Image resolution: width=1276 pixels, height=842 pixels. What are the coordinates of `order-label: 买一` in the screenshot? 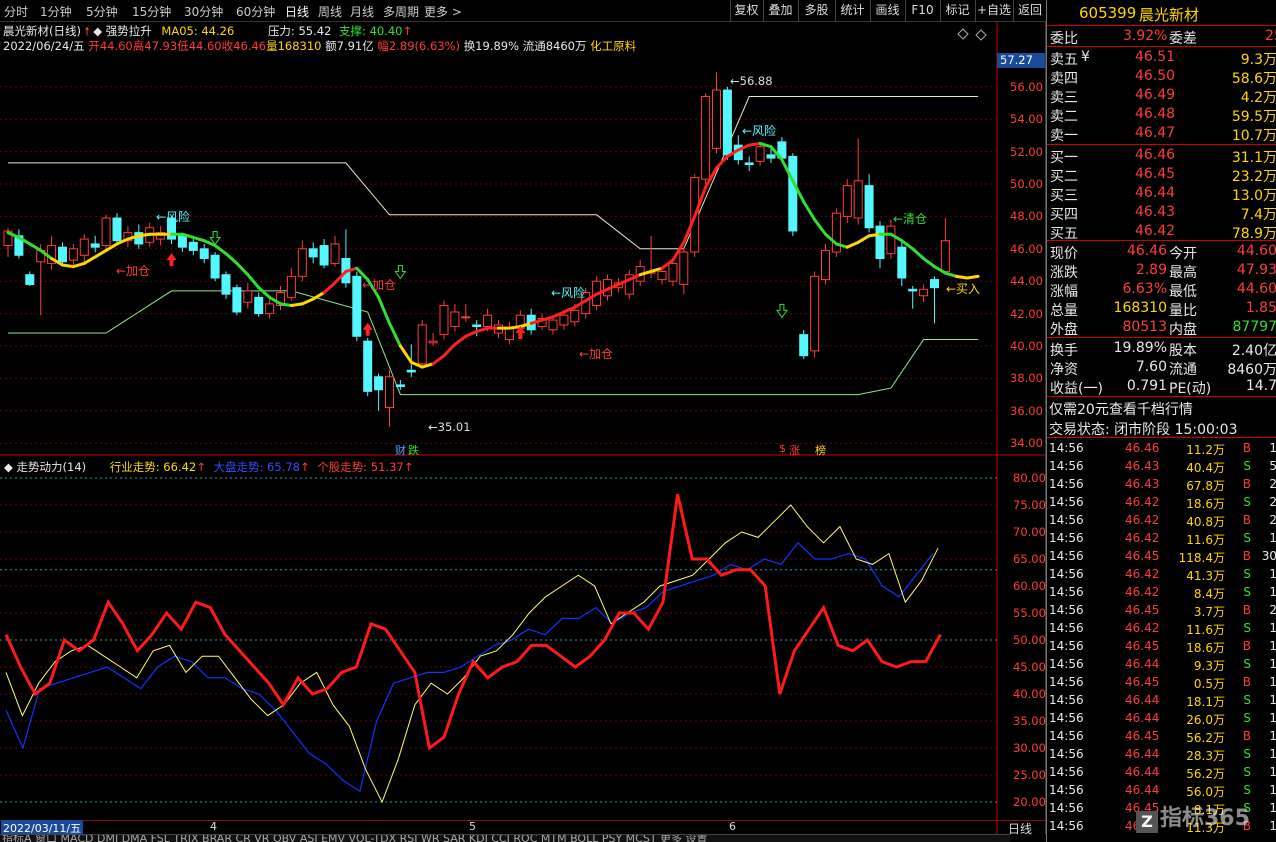 It's located at (1064, 158).